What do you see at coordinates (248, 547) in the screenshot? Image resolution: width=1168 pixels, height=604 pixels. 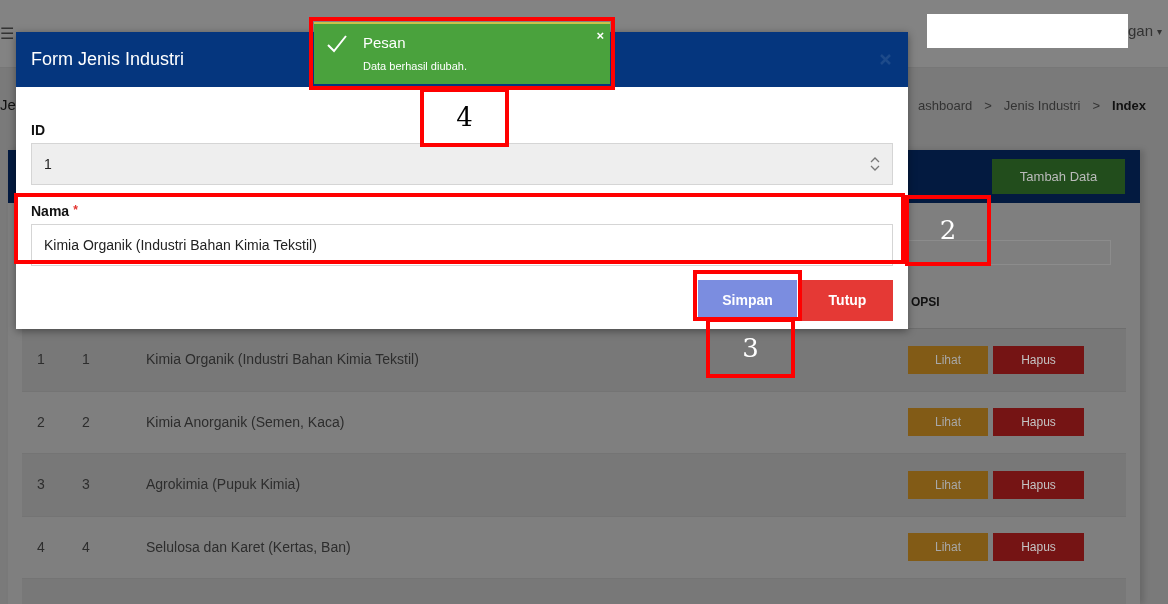 I see `table-cell-text: Selulosa dan Karet (Kertas, Ban)` at bounding box center [248, 547].